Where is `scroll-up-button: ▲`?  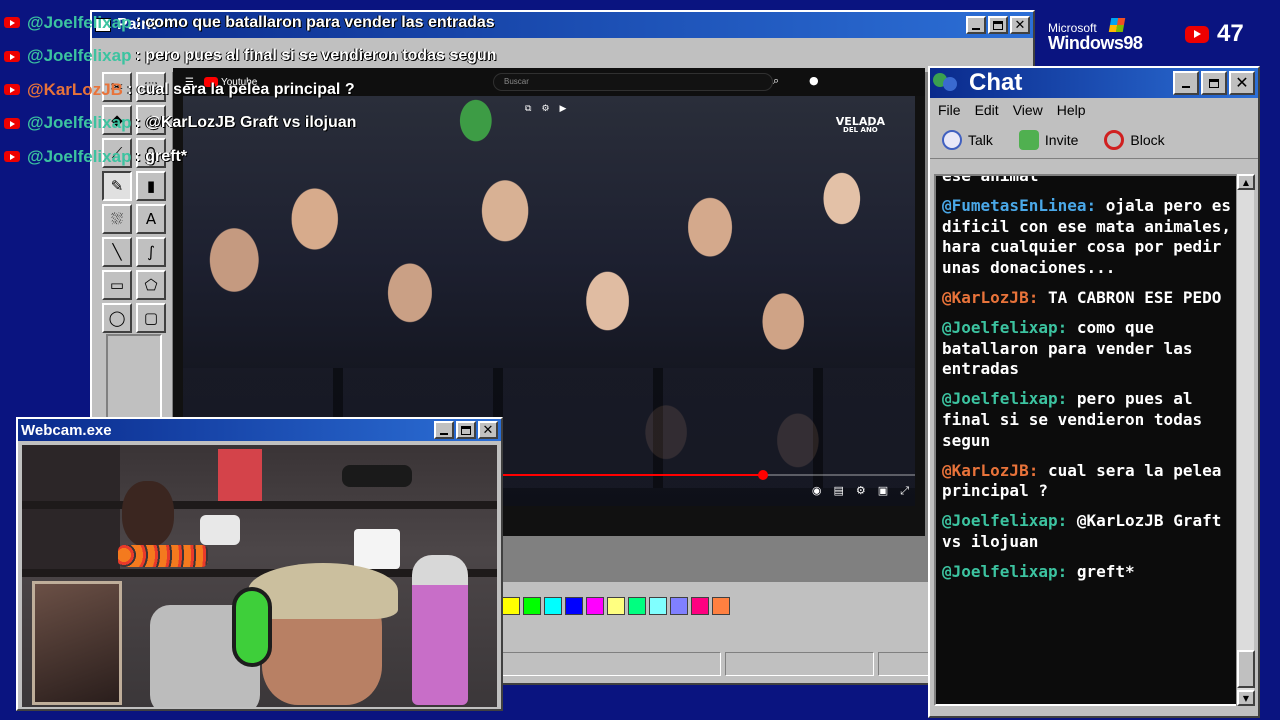
scroll-up-button: ▲ is located at coordinates (1246, 182).